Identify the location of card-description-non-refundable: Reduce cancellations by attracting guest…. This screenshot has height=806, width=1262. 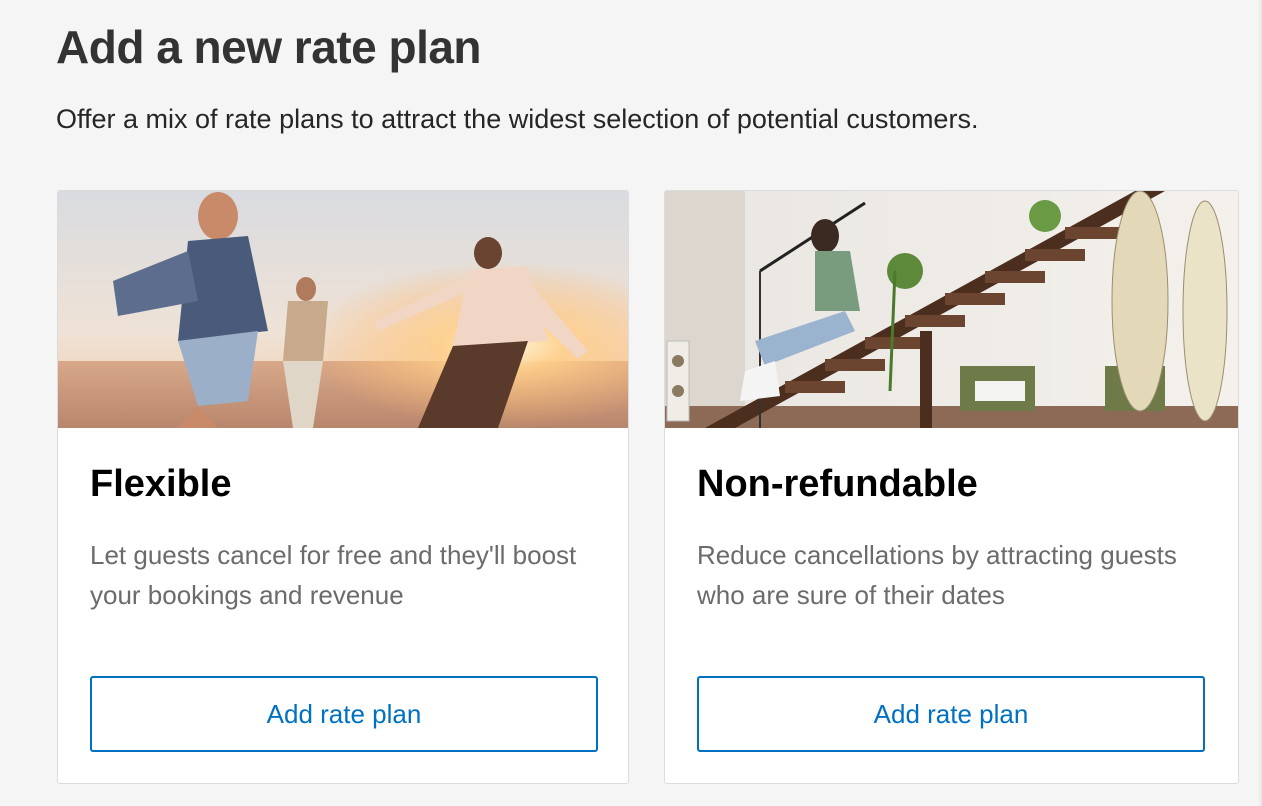
(937, 575).